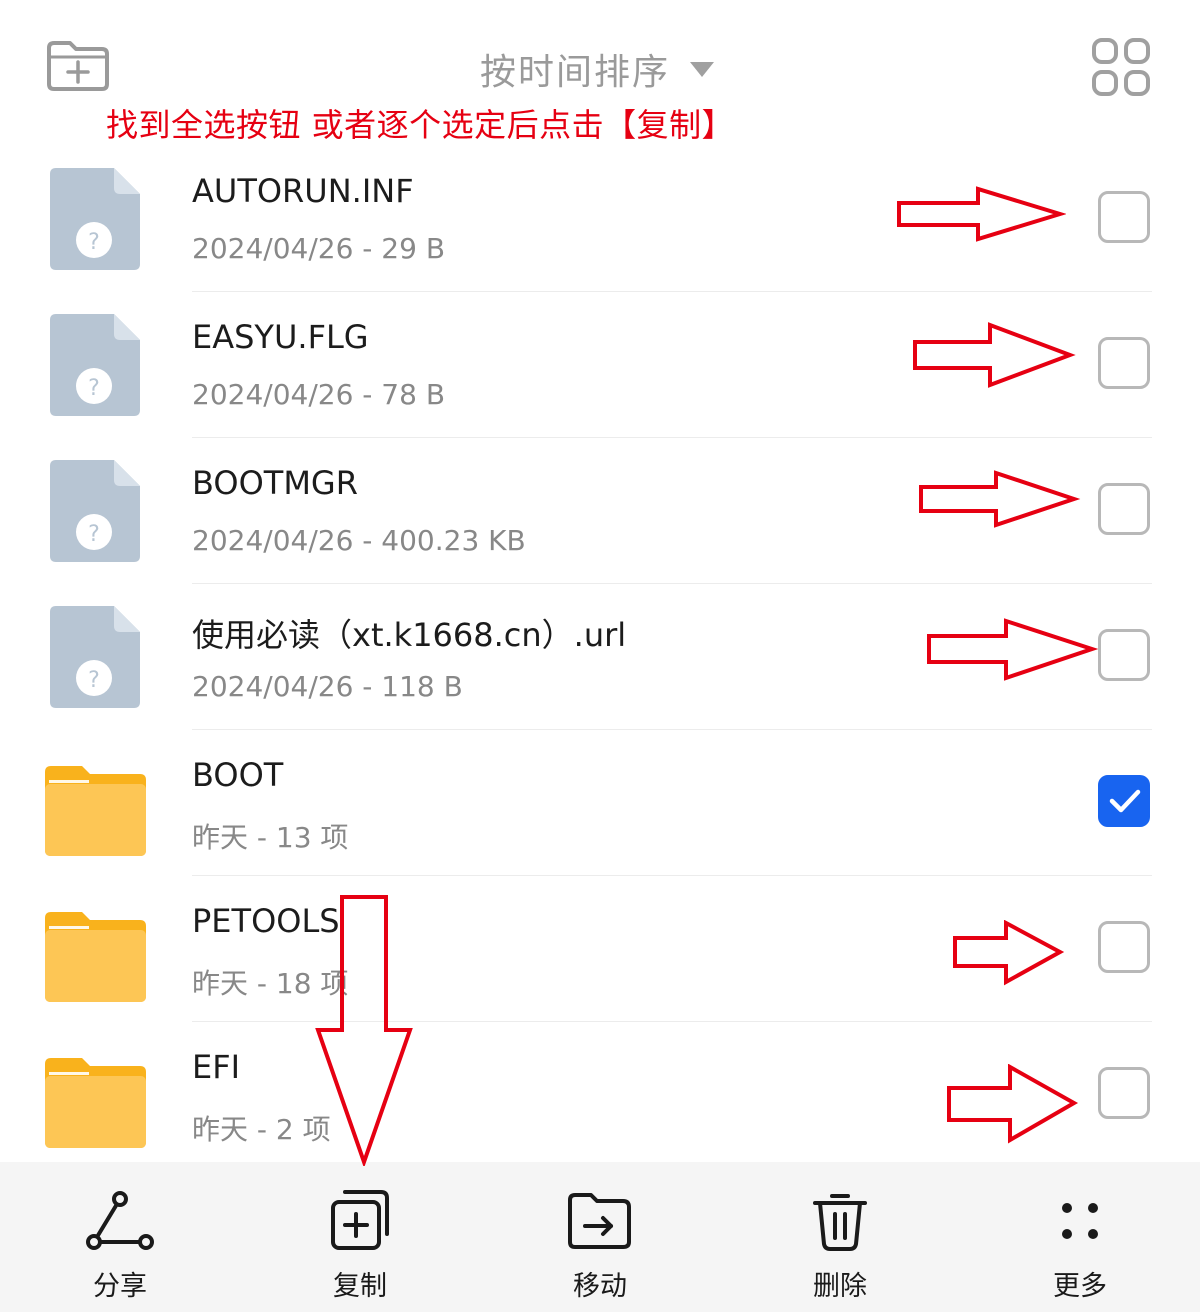 This screenshot has height=1312, width=1200. I want to click on sort-dropdown: 按时间排序, so click(597, 69).